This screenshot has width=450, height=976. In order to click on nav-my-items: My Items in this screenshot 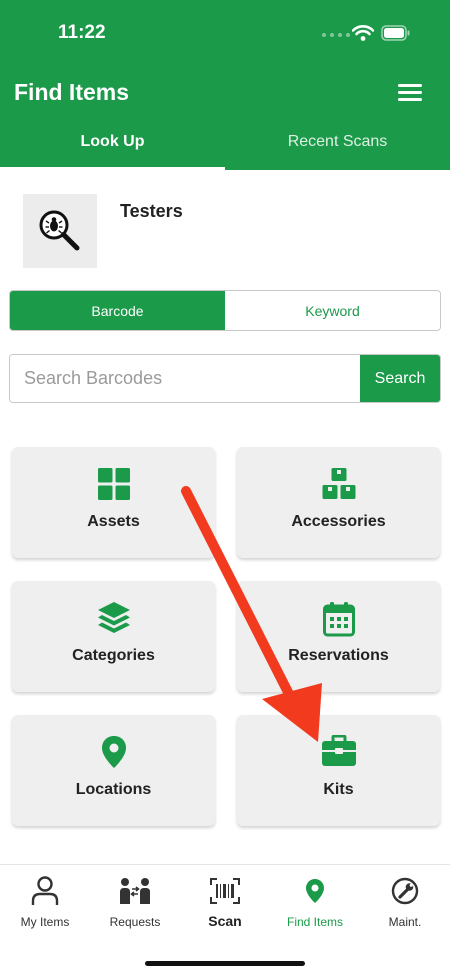, I will do `click(45, 902)`.